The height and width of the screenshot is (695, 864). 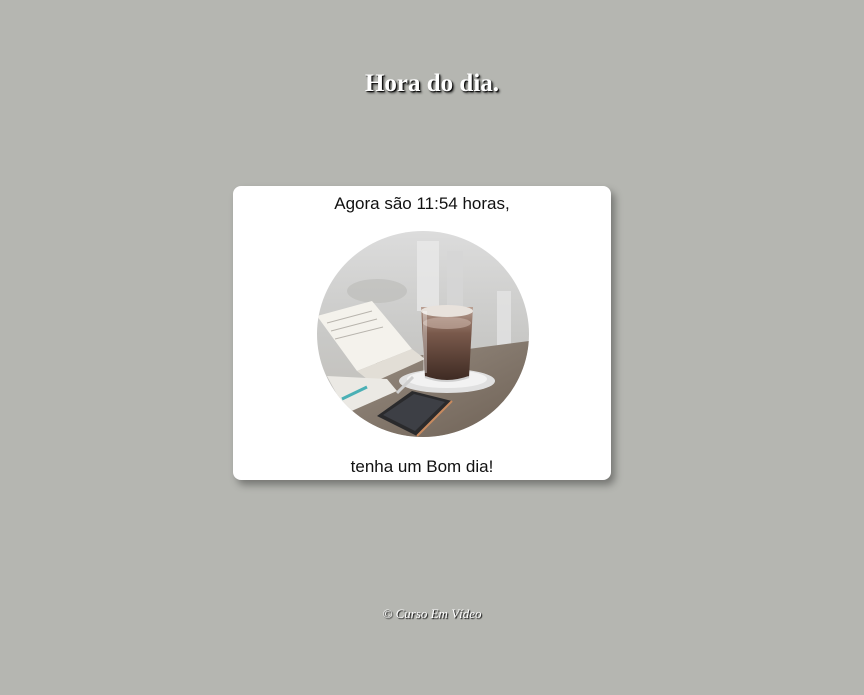 I want to click on morning-photo, so click(x=423, y=334).